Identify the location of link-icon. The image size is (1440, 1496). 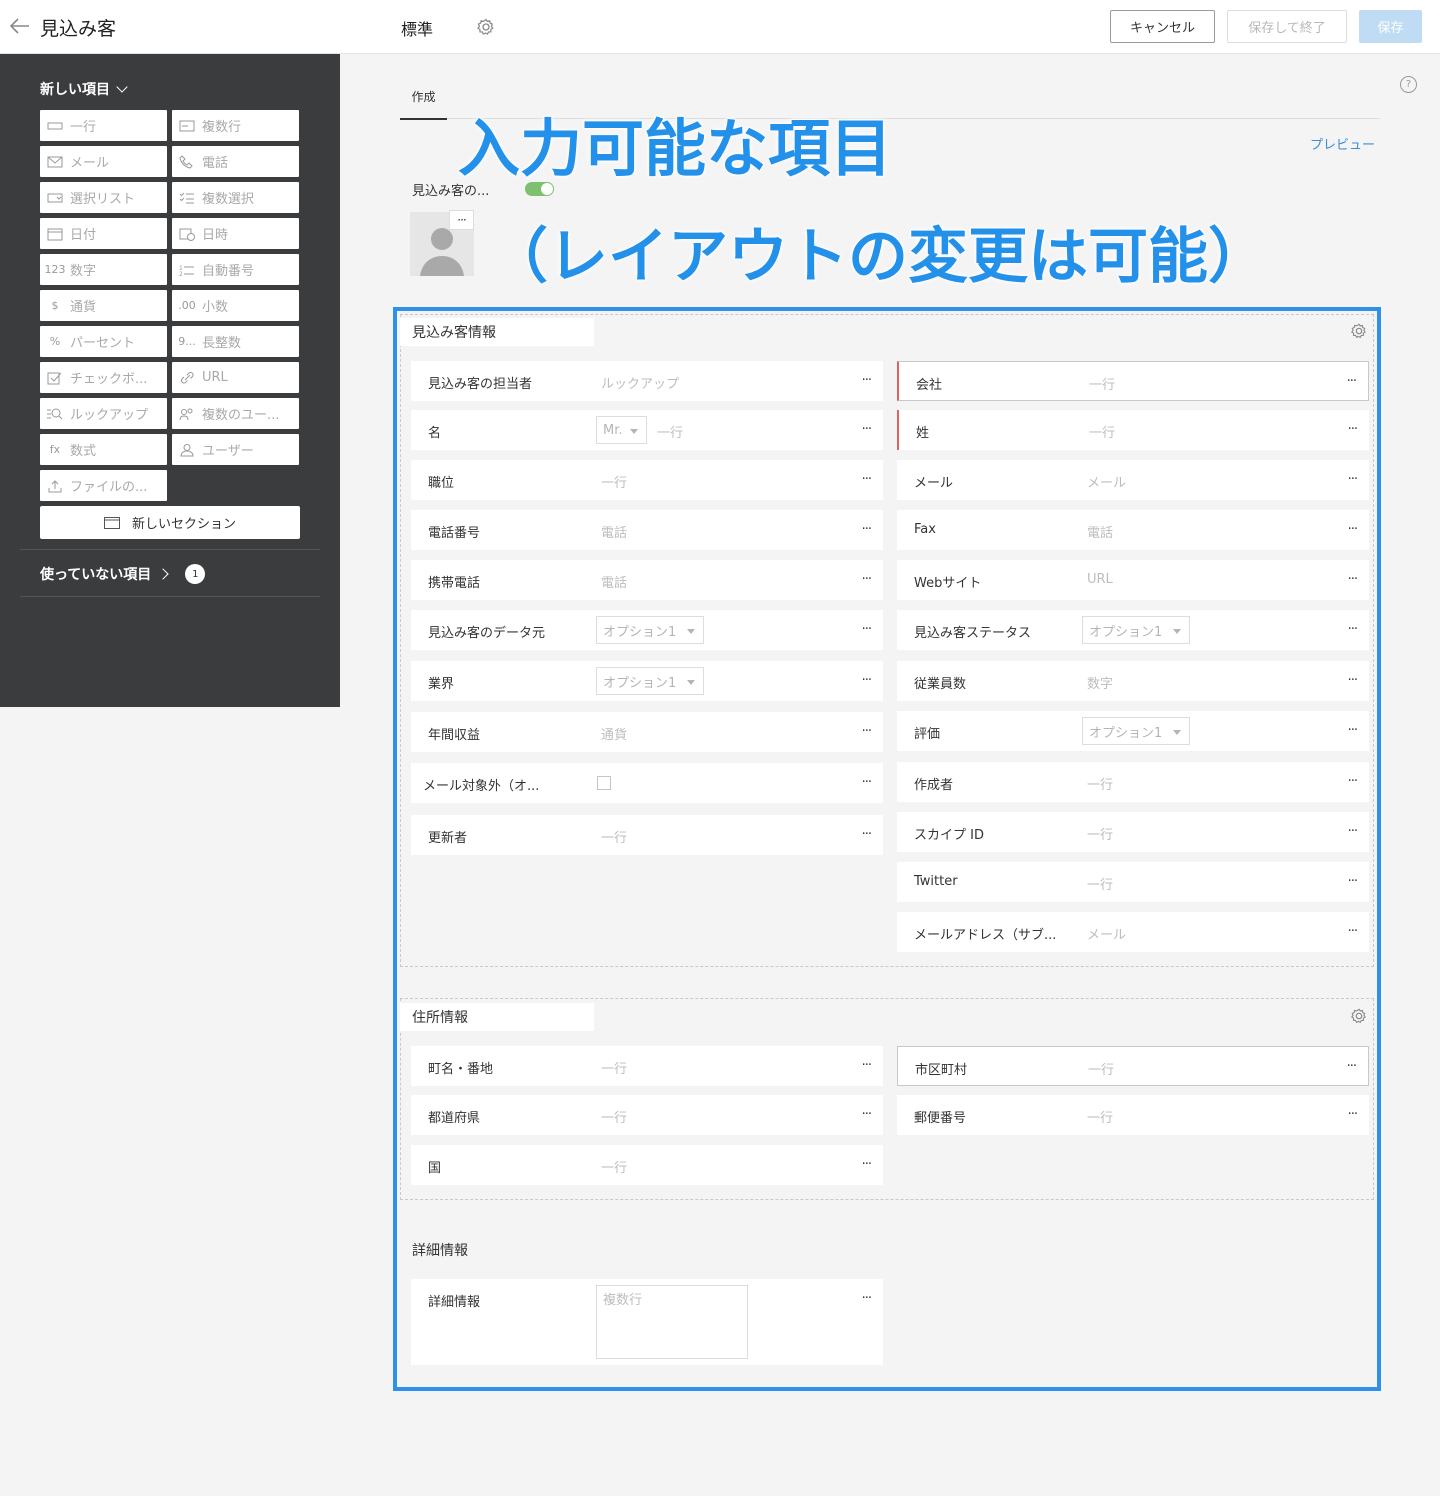
(187, 378).